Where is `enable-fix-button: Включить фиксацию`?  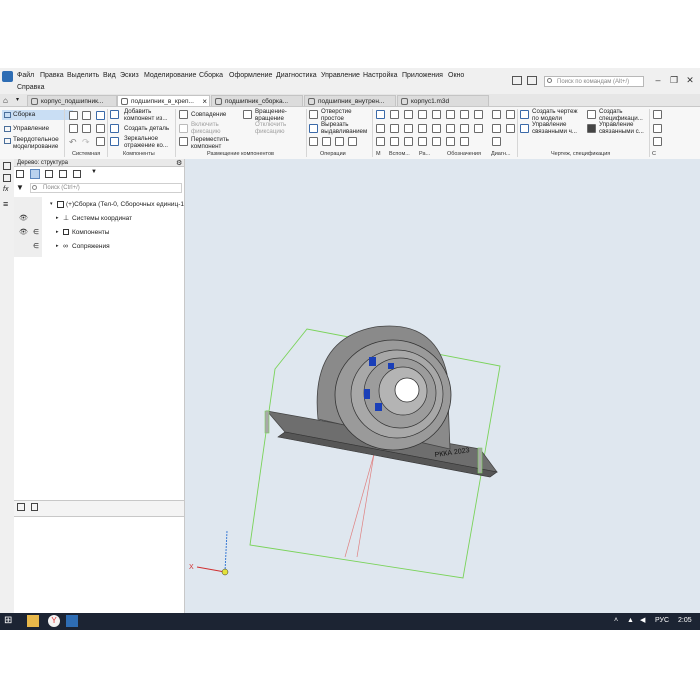 enable-fix-button: Включить фиксацию is located at coordinates (206, 128).